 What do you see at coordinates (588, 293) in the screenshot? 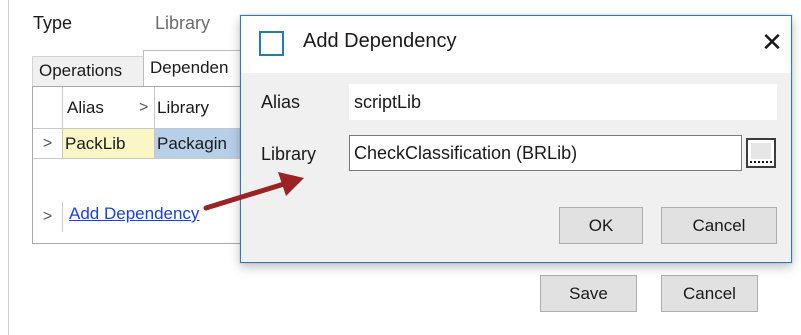
I see `save-button: Save` at bounding box center [588, 293].